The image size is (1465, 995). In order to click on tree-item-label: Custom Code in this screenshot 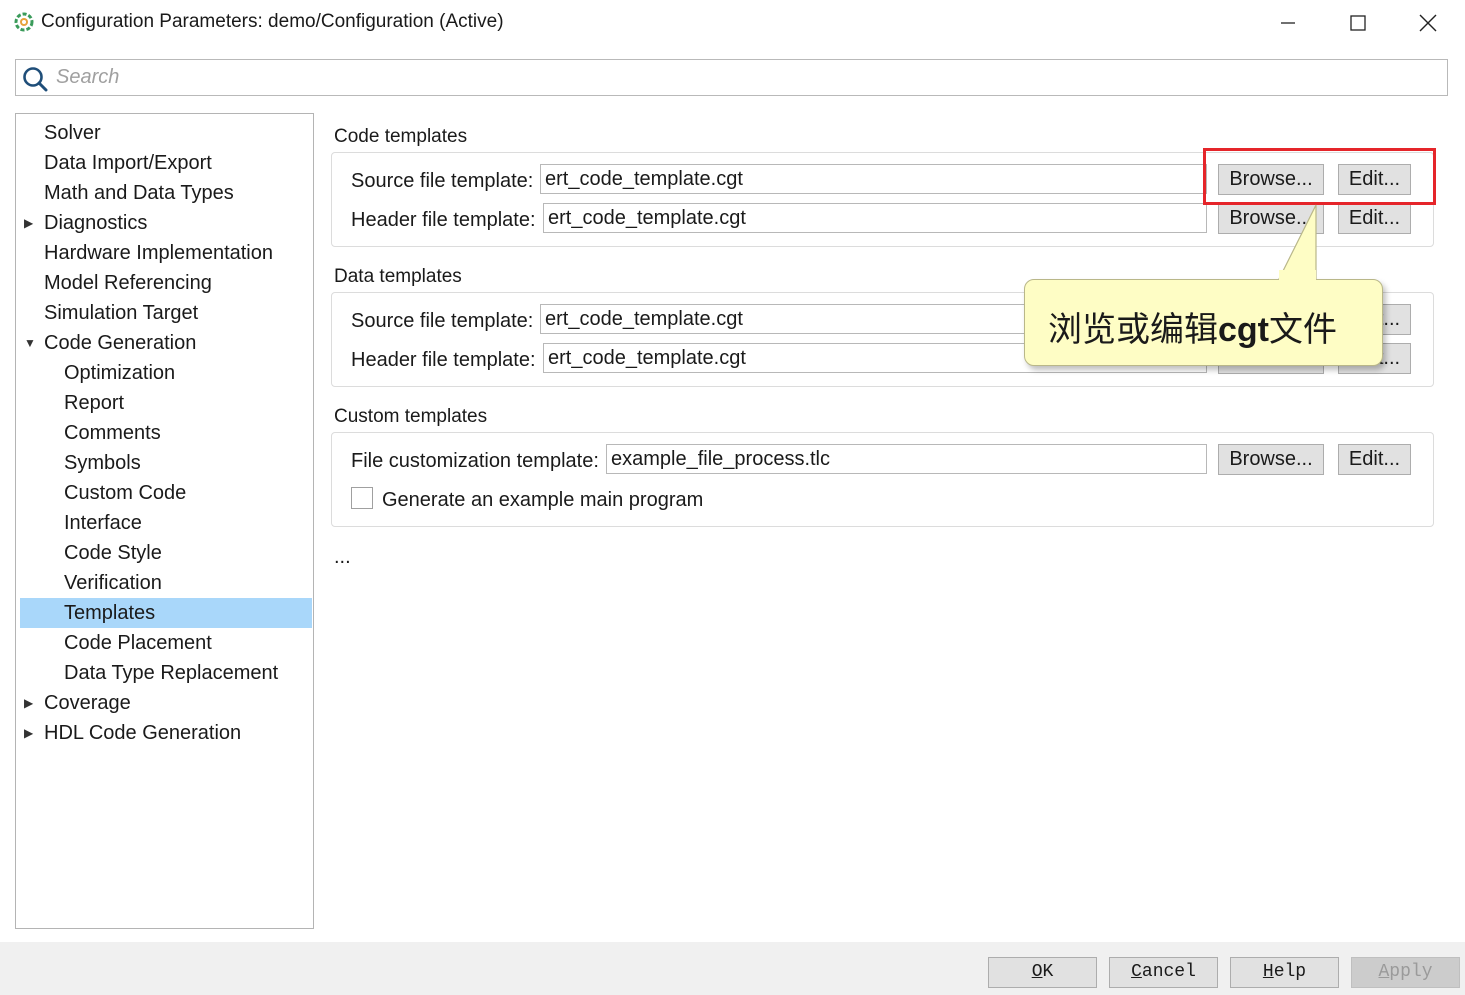, I will do `click(125, 493)`.